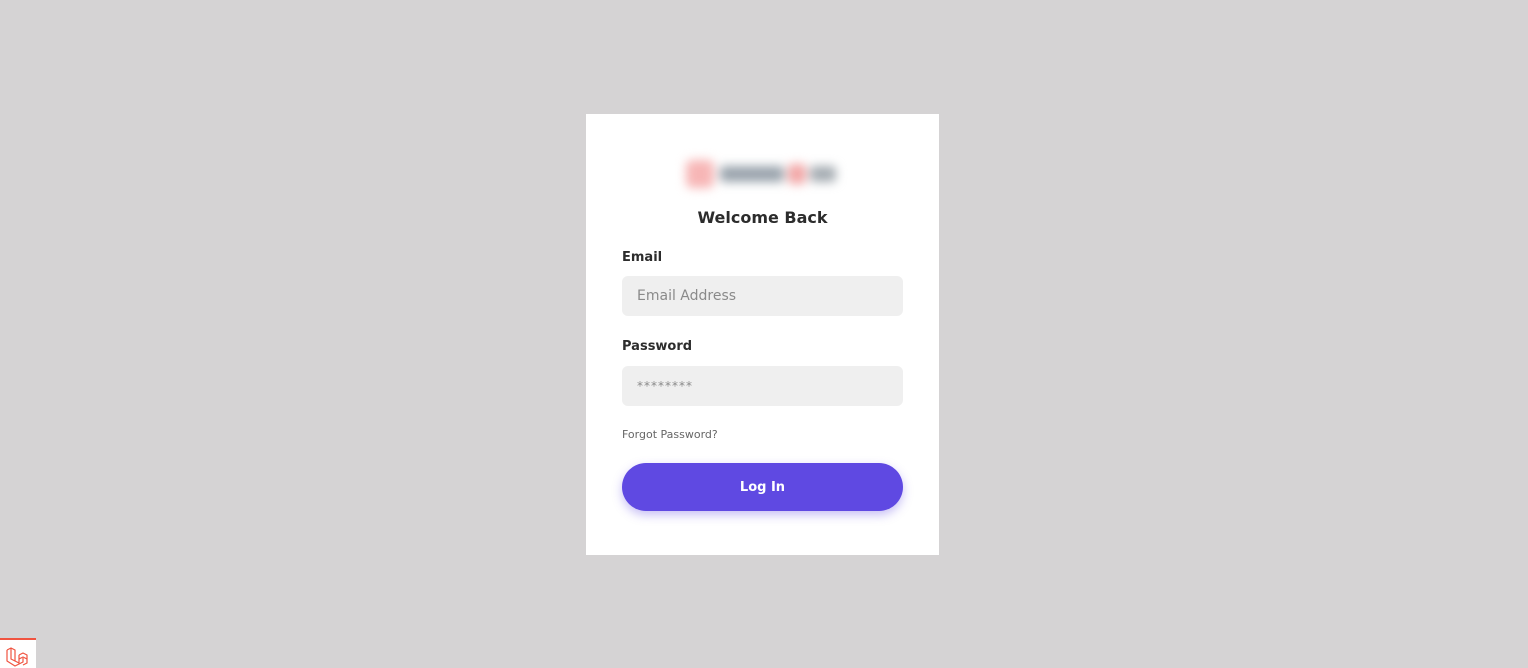 The height and width of the screenshot is (668, 1528). Describe the element at coordinates (17, 657) in the screenshot. I see `laravel-icon` at that location.